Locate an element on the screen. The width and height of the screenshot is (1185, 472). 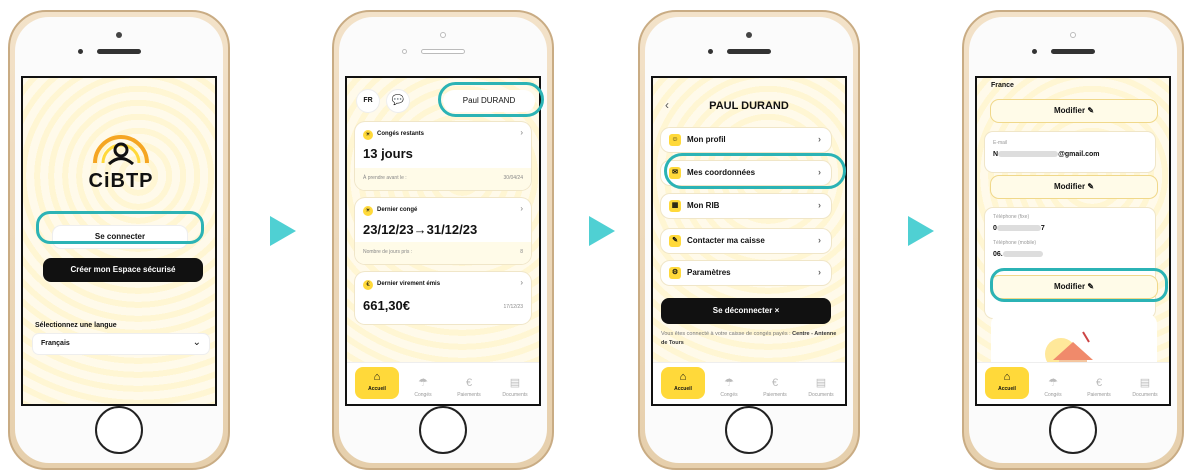
phone-mobile-value: 06. is located at coordinates (1018, 254).